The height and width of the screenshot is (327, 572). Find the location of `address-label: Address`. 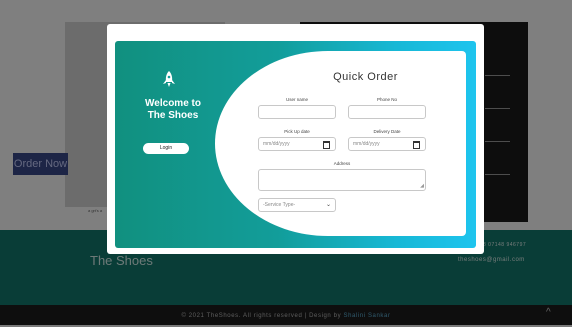

address-label: Address is located at coordinates (342, 163).